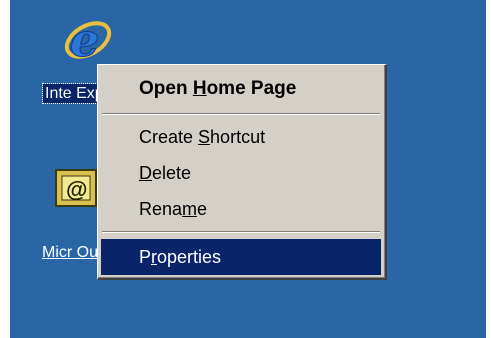 The width and height of the screenshot is (491, 338). I want to click on internet-explorer-icon: e e, so click(88, 38).